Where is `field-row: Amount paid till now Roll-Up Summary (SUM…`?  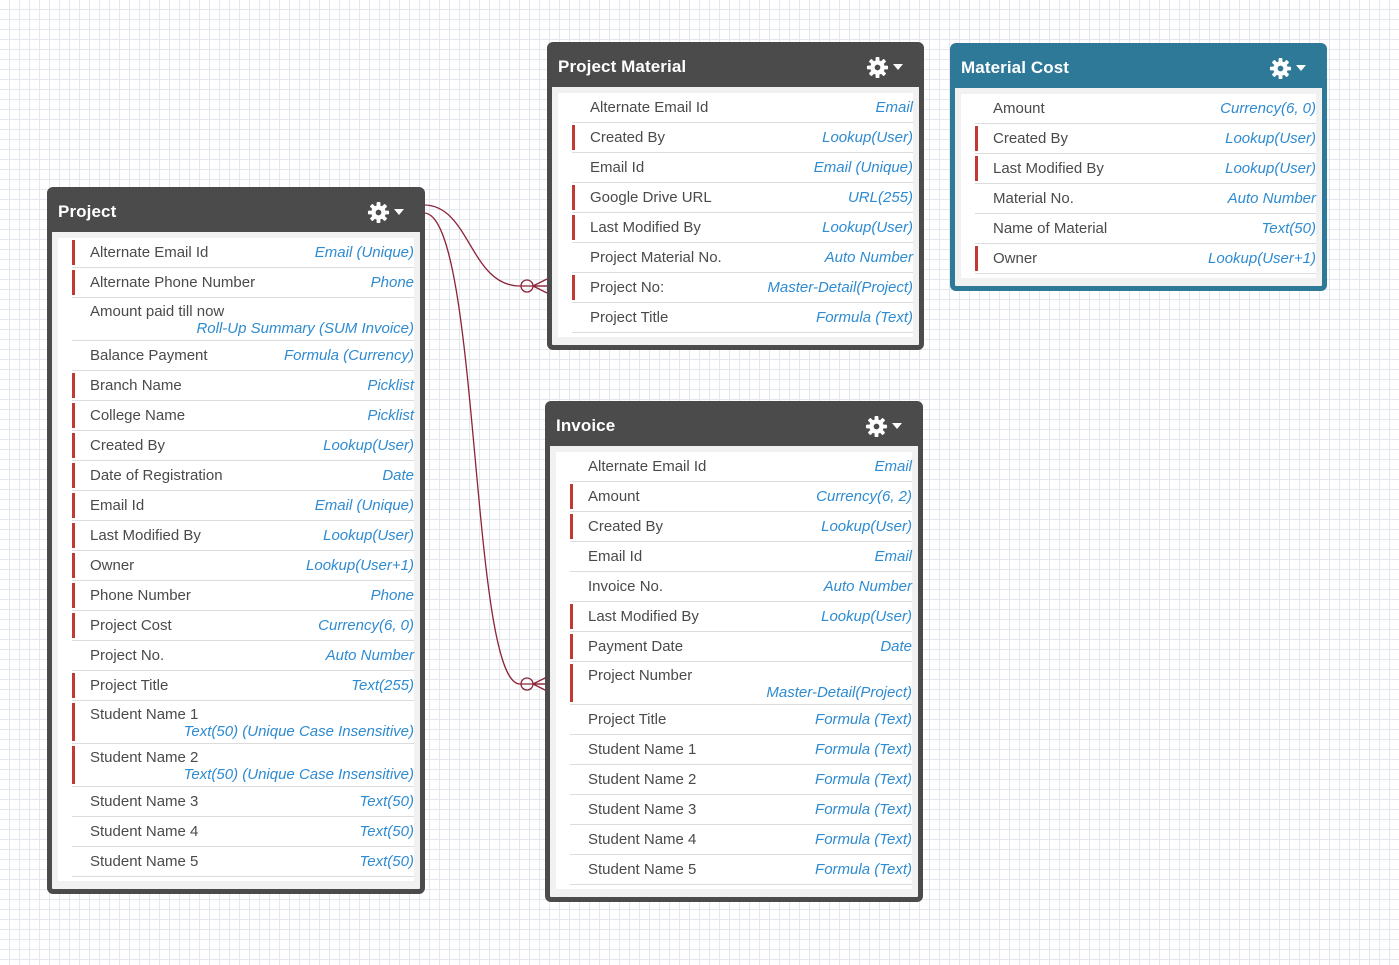 field-row: Amount paid till now Roll-Up Summary (SUM… is located at coordinates (243, 319).